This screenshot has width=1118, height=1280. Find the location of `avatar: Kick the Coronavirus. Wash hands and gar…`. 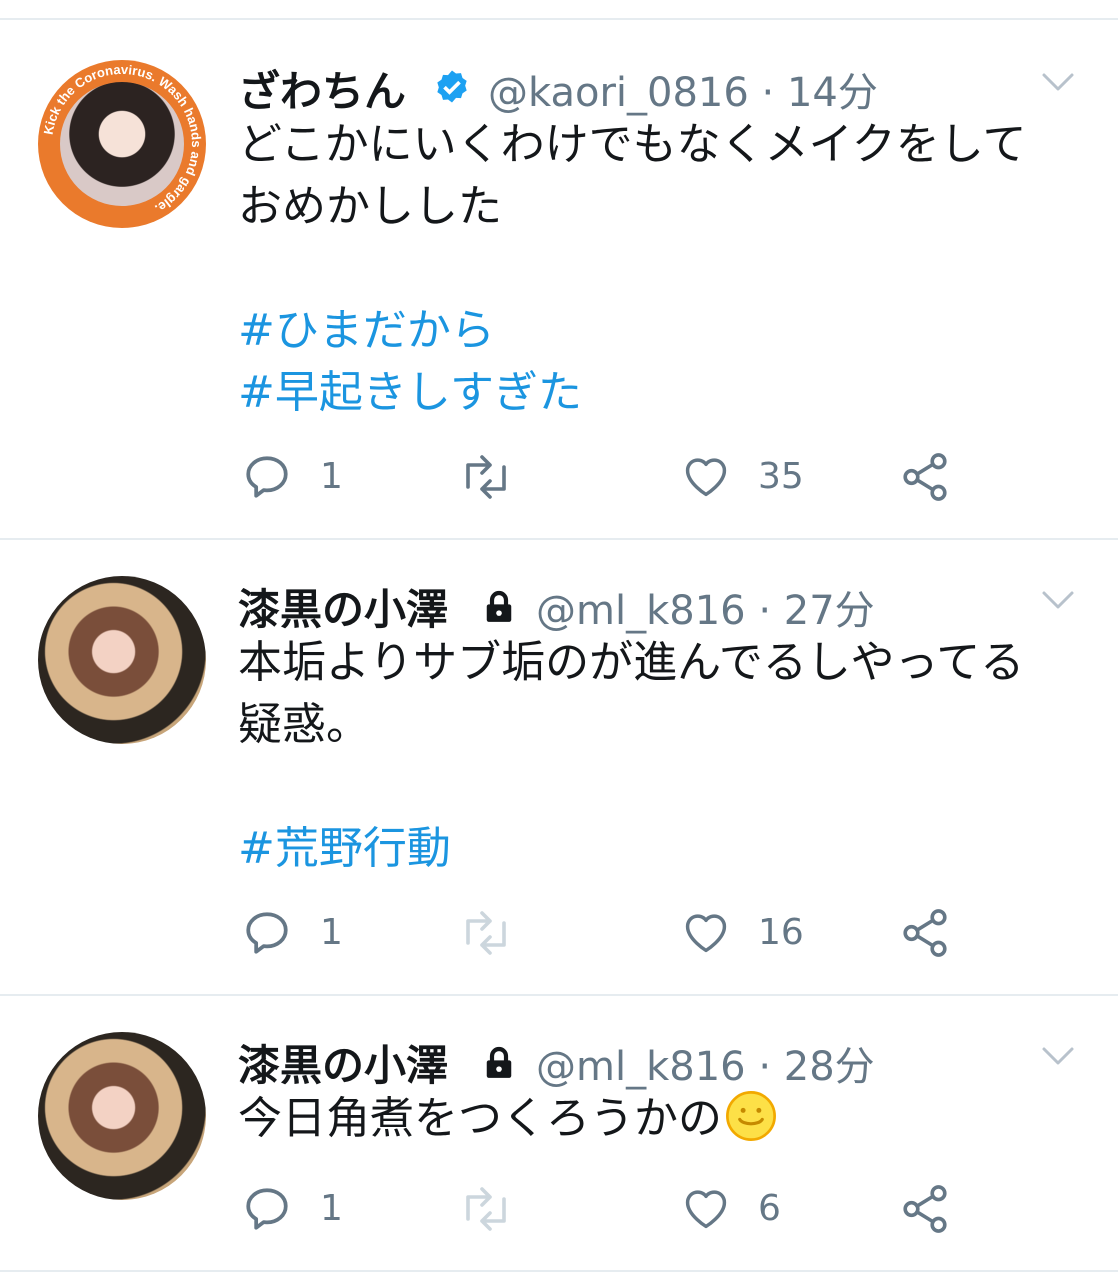

avatar: Kick the Coronavirus. Wash hands and gar… is located at coordinates (122, 144).